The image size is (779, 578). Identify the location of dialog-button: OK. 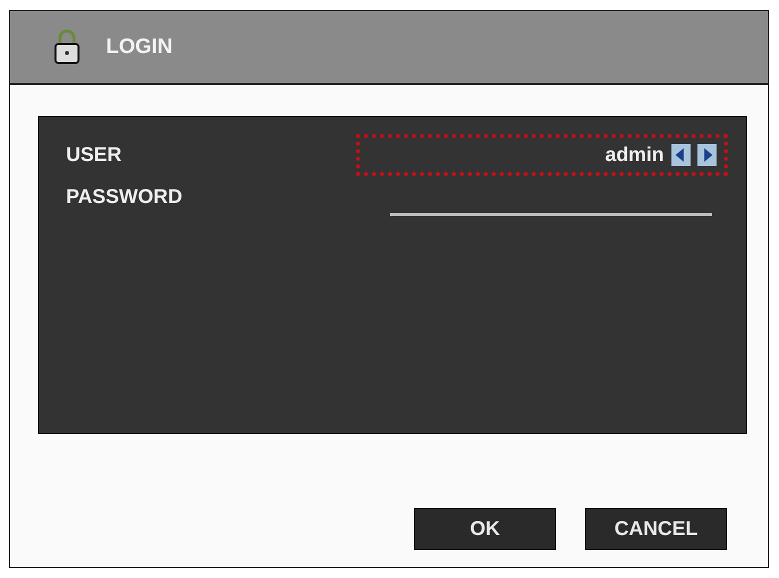
(485, 529).